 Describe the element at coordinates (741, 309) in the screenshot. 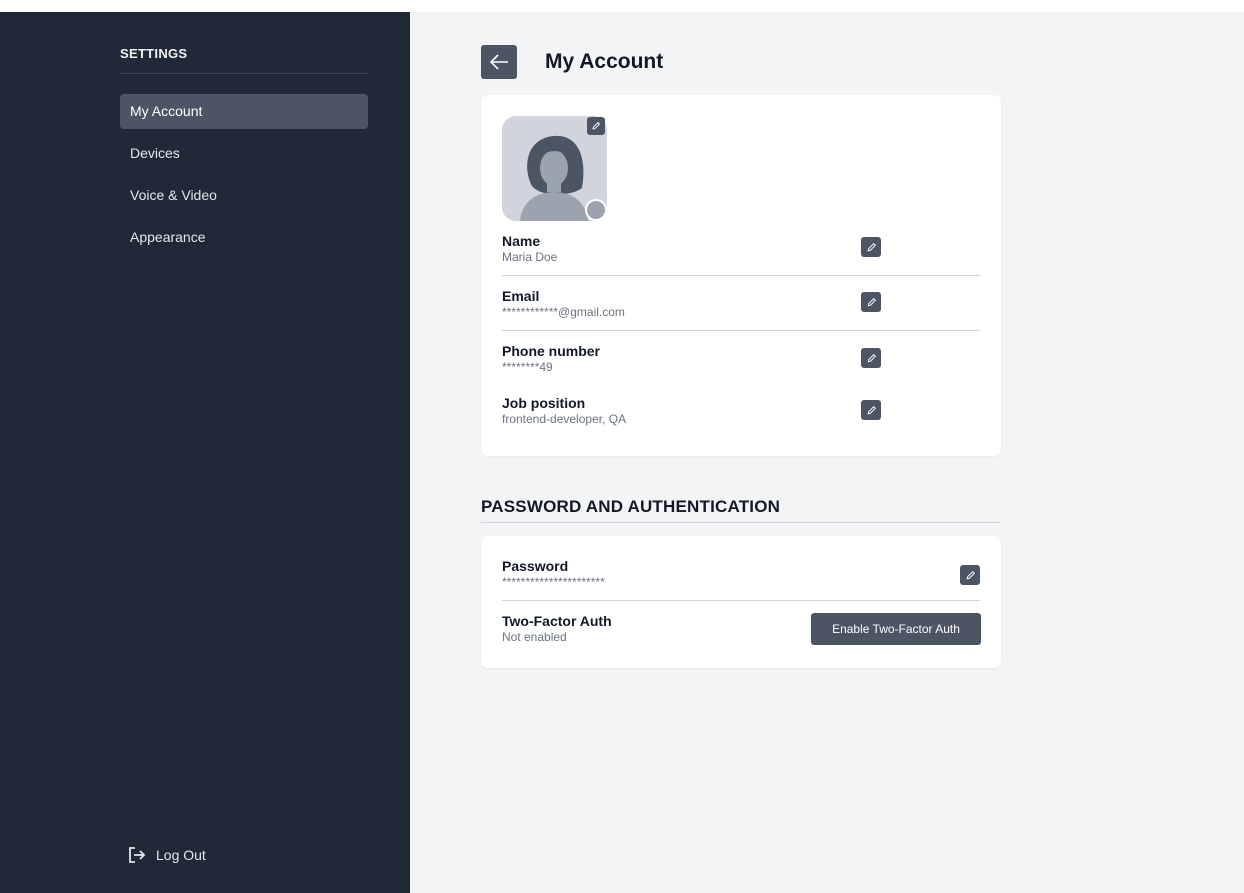

I see `email-field: Email ************@gmail.com` at that location.